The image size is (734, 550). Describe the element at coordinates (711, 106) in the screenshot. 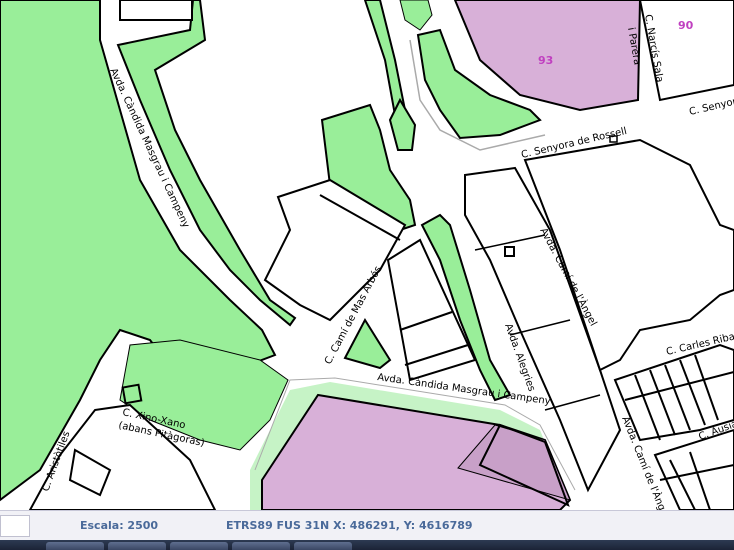

I see `street-label: C. Senyora` at that location.